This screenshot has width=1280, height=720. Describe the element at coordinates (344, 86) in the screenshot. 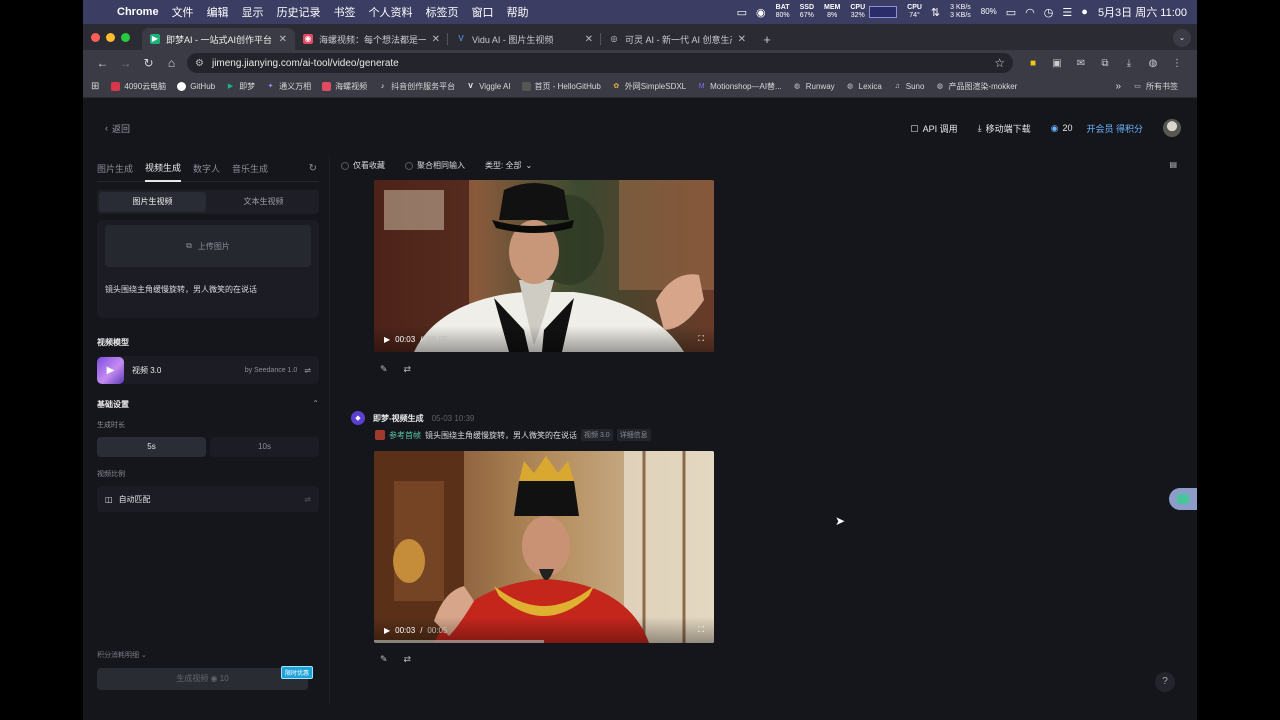

I see `bookmark-item: 海螺视频` at that location.